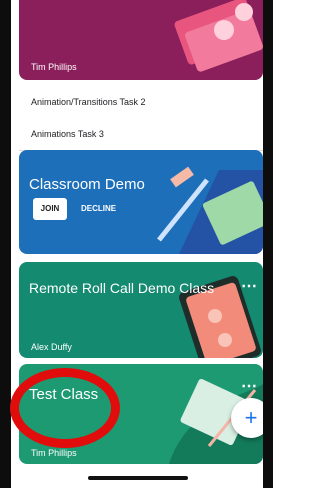 This screenshot has height=488, width=320. I want to click on task-item: Animation/Transitions Task 2, so click(141, 102).